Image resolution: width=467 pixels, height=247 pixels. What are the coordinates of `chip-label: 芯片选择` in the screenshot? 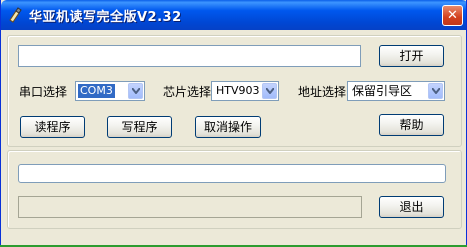 It's located at (187, 92).